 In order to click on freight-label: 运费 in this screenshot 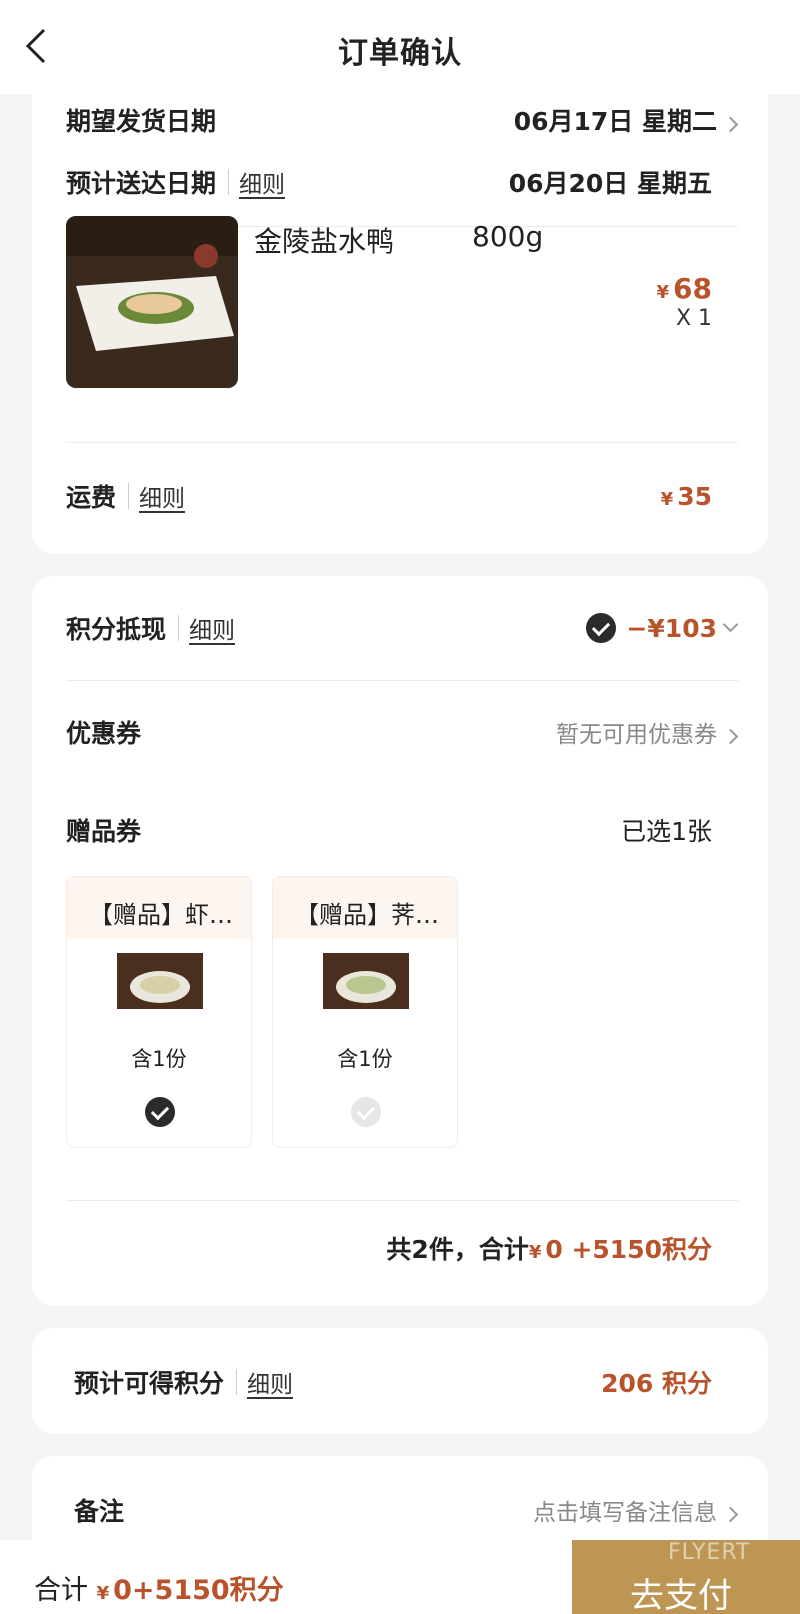, I will do `click(91, 497)`.